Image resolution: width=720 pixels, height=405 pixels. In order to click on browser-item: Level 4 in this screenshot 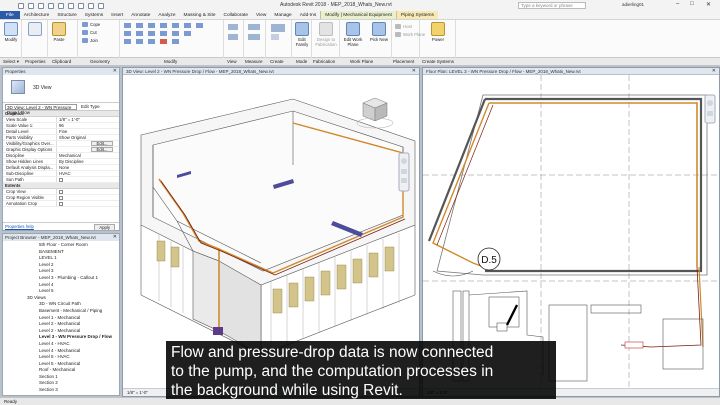, I will do `click(61, 285)`.